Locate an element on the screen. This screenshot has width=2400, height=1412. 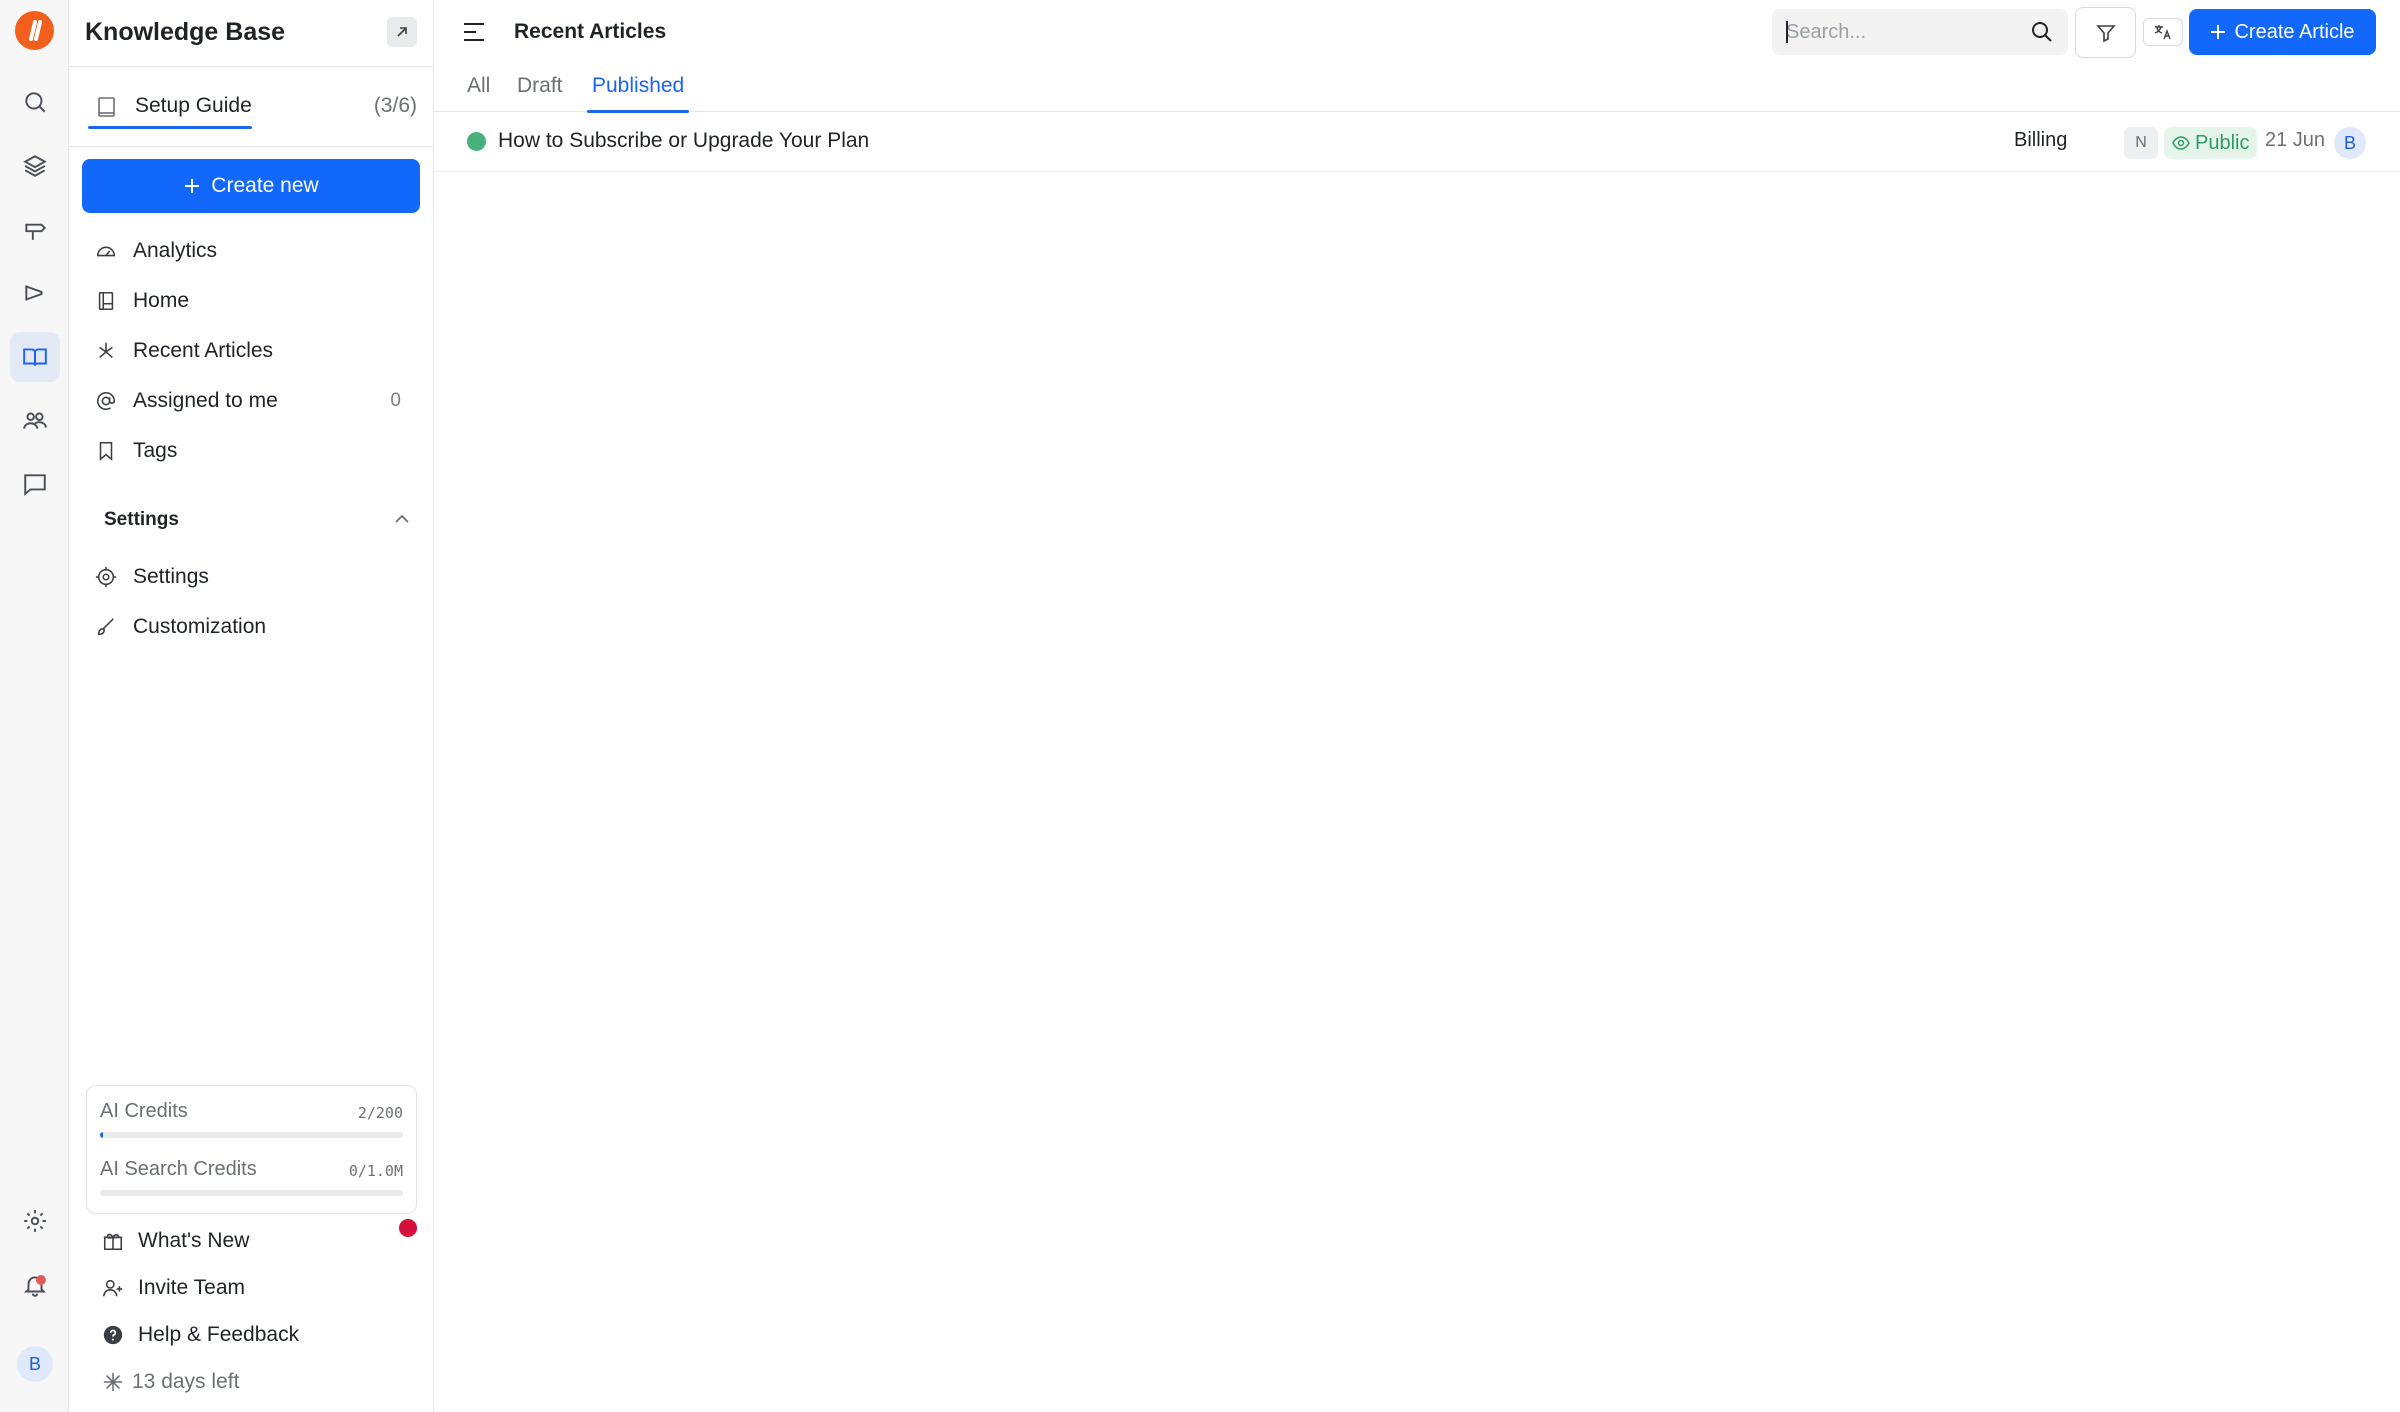
sparkle-icon is located at coordinates (106, 350).